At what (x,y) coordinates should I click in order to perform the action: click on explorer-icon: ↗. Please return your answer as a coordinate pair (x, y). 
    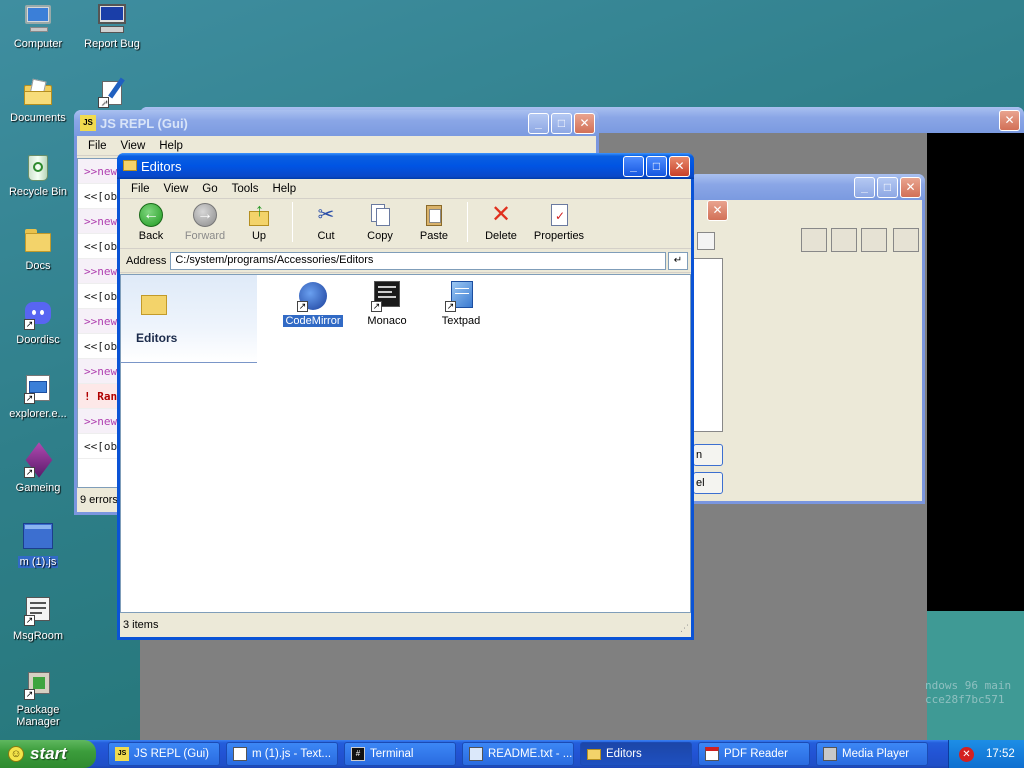
    Looking at the image, I should click on (38, 389).